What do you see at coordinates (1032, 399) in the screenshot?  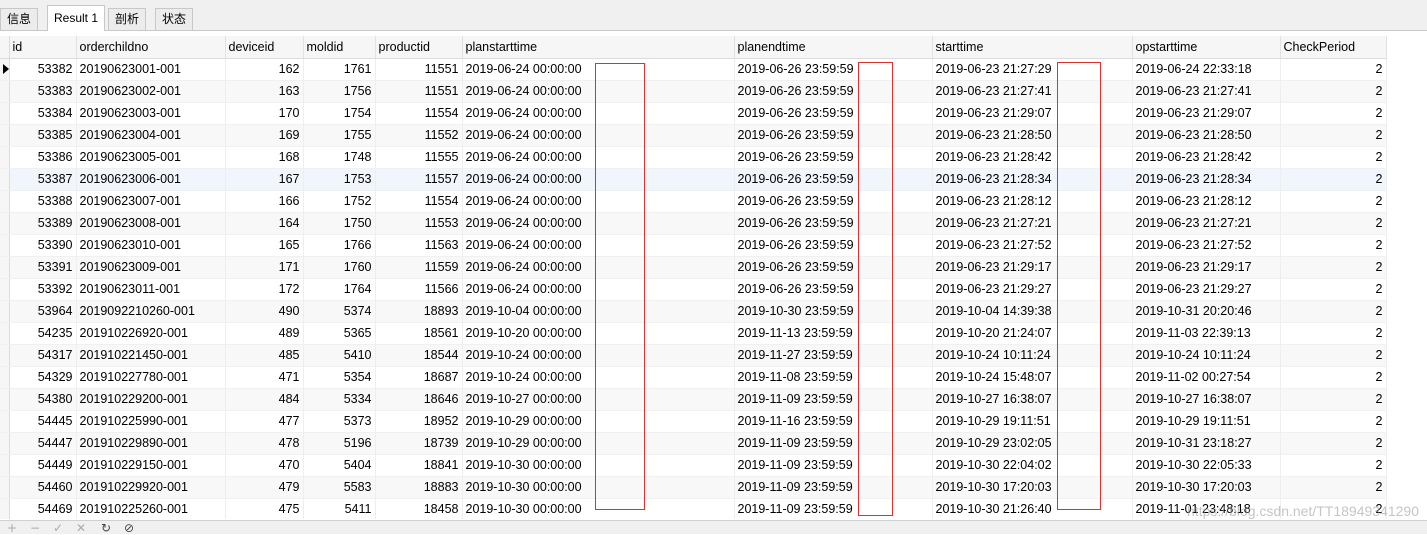 I see `cell-starttime: 2019-10-27 16:38:07` at bounding box center [1032, 399].